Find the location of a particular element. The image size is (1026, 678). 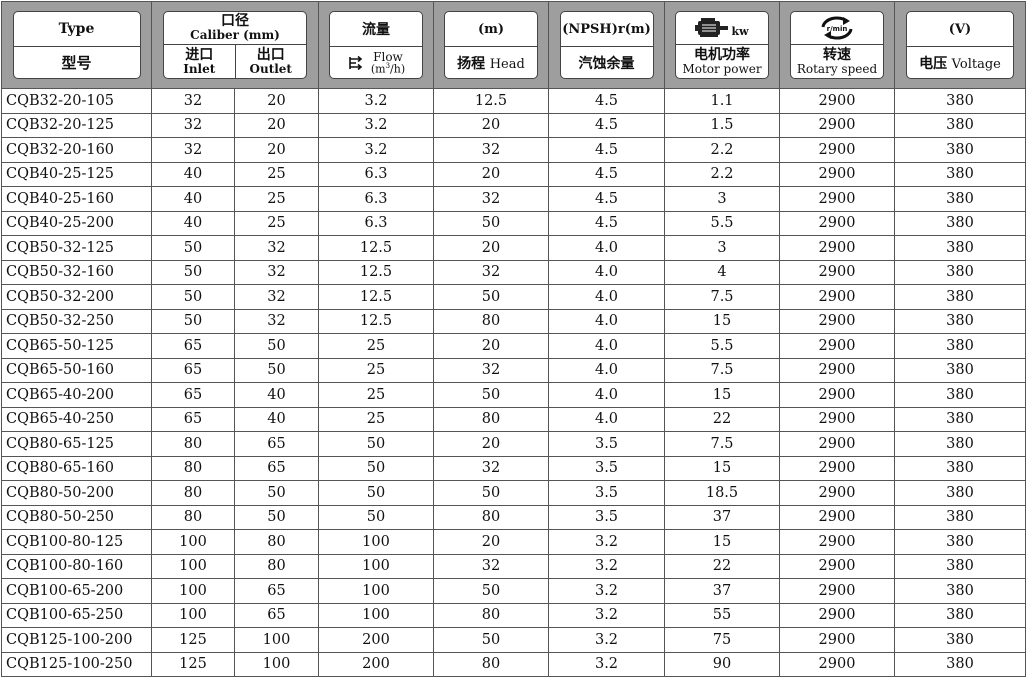

head-header-en: Head is located at coordinates (507, 64).